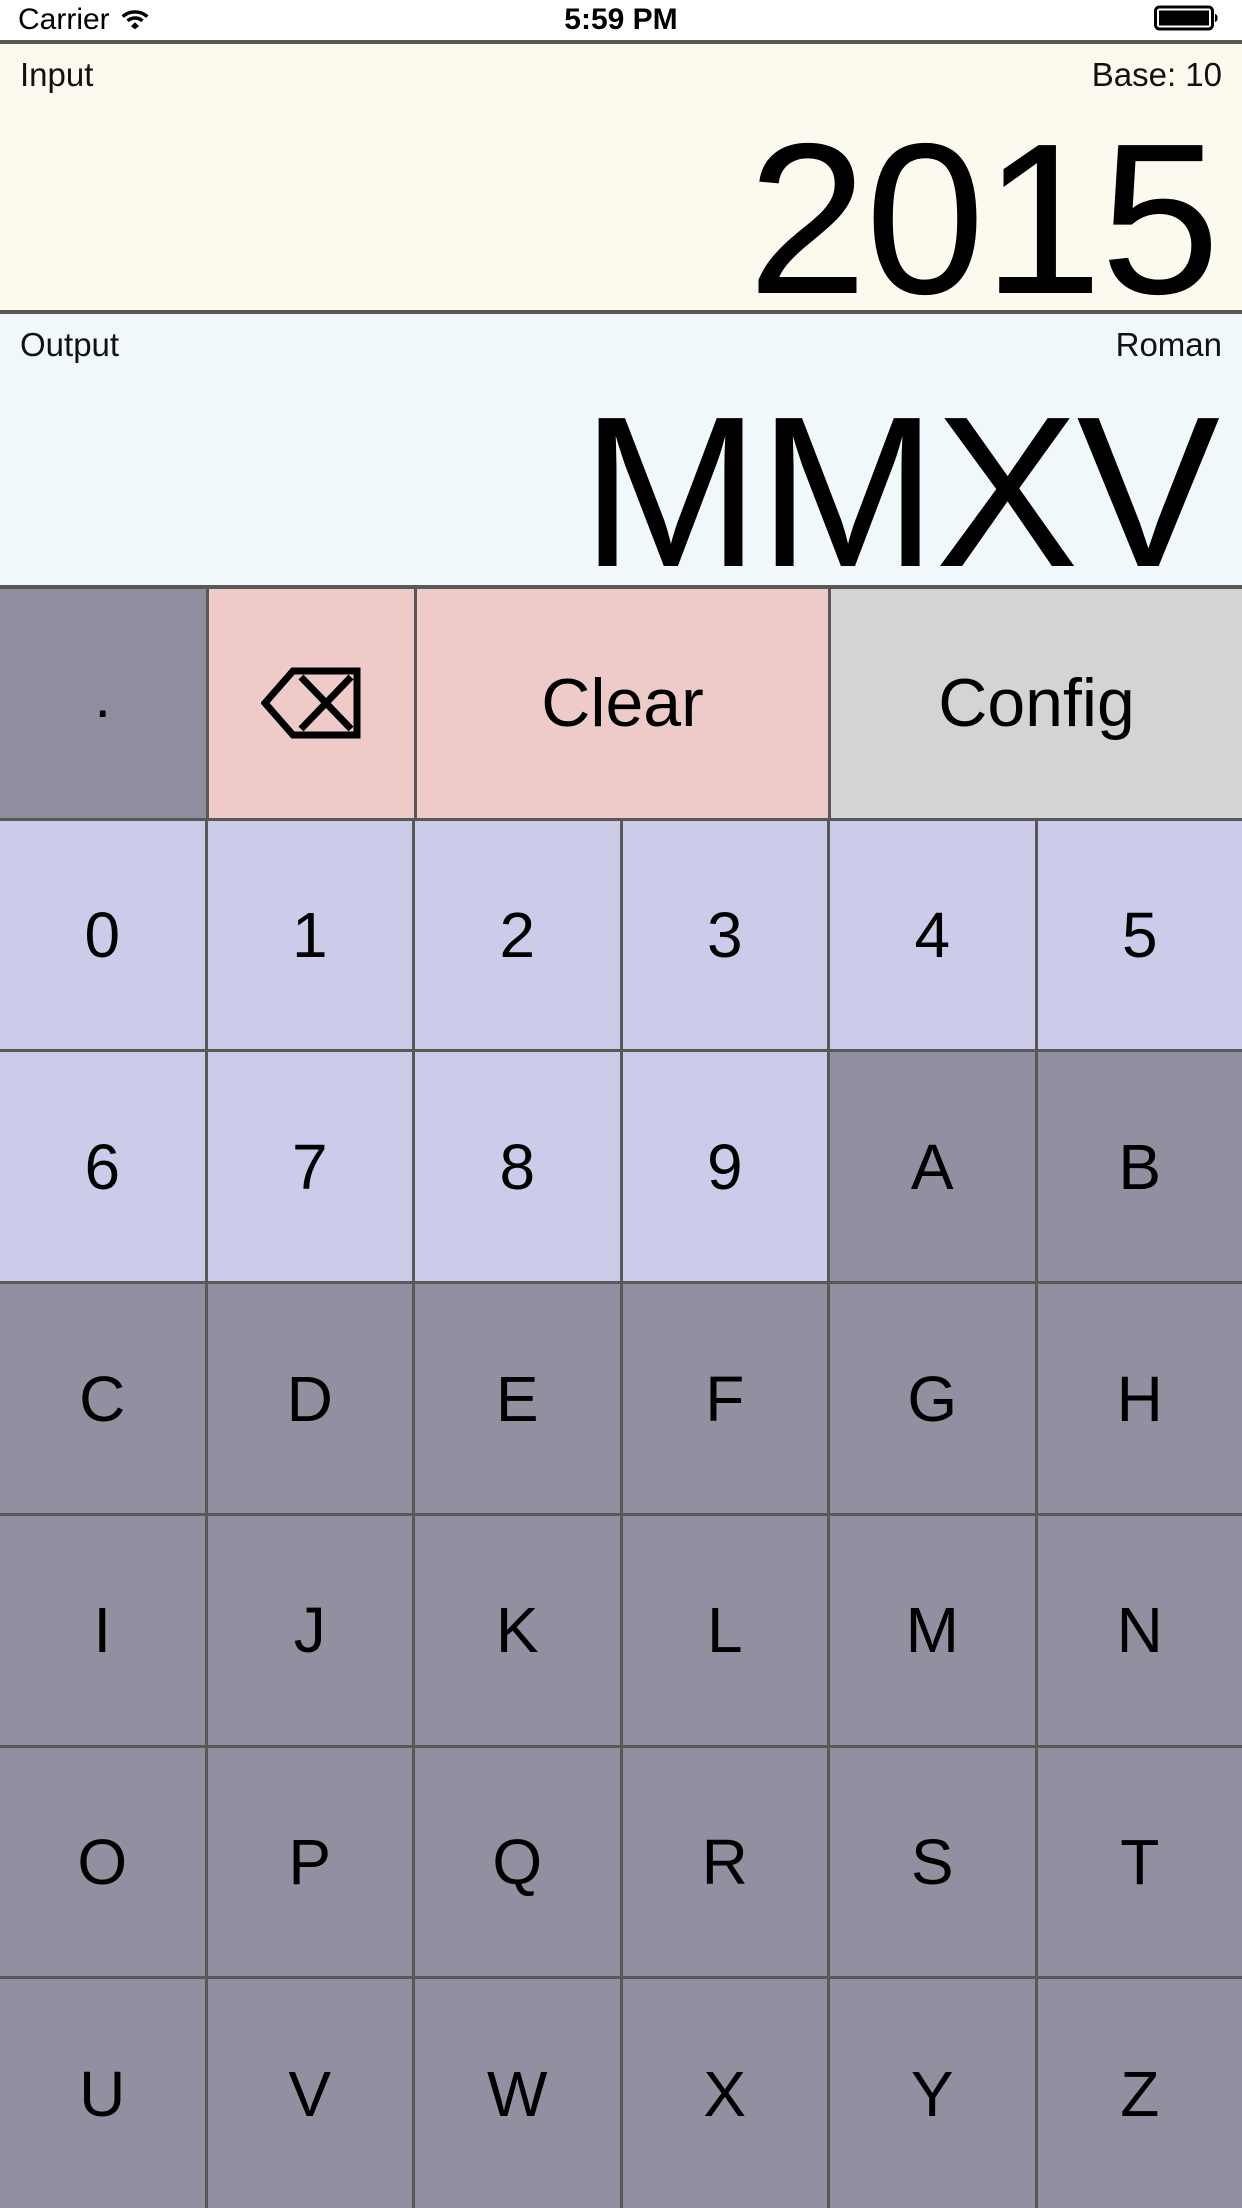 The image size is (1242, 2208). Describe the element at coordinates (517, 1630) in the screenshot. I see `key-k-label: K` at that location.